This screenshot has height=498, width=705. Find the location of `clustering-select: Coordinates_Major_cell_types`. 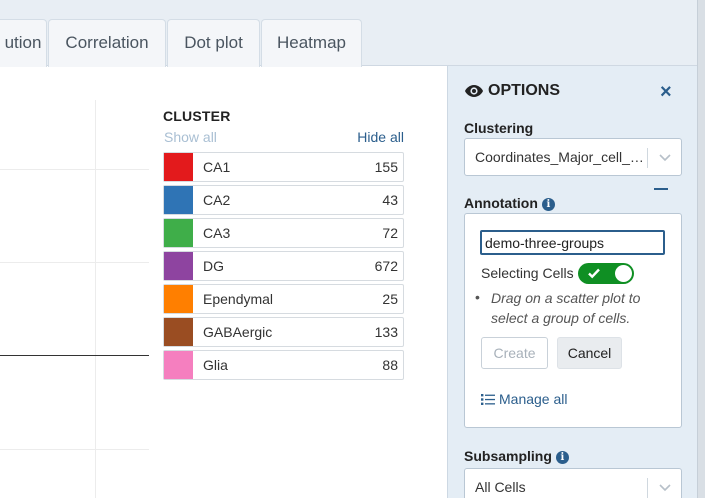

clustering-select: Coordinates_Major_cell_types is located at coordinates (573, 157).